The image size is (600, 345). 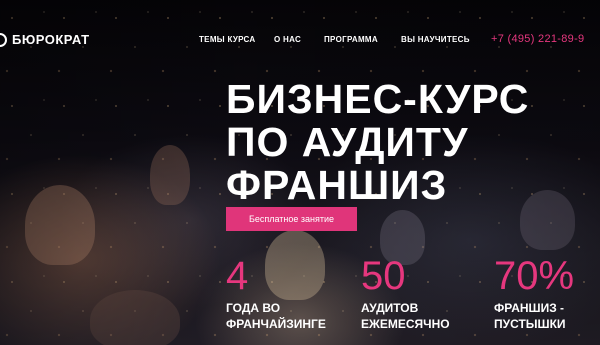 I want to click on stat-label-line: ПУСТЫШКИ, so click(x=530, y=324).